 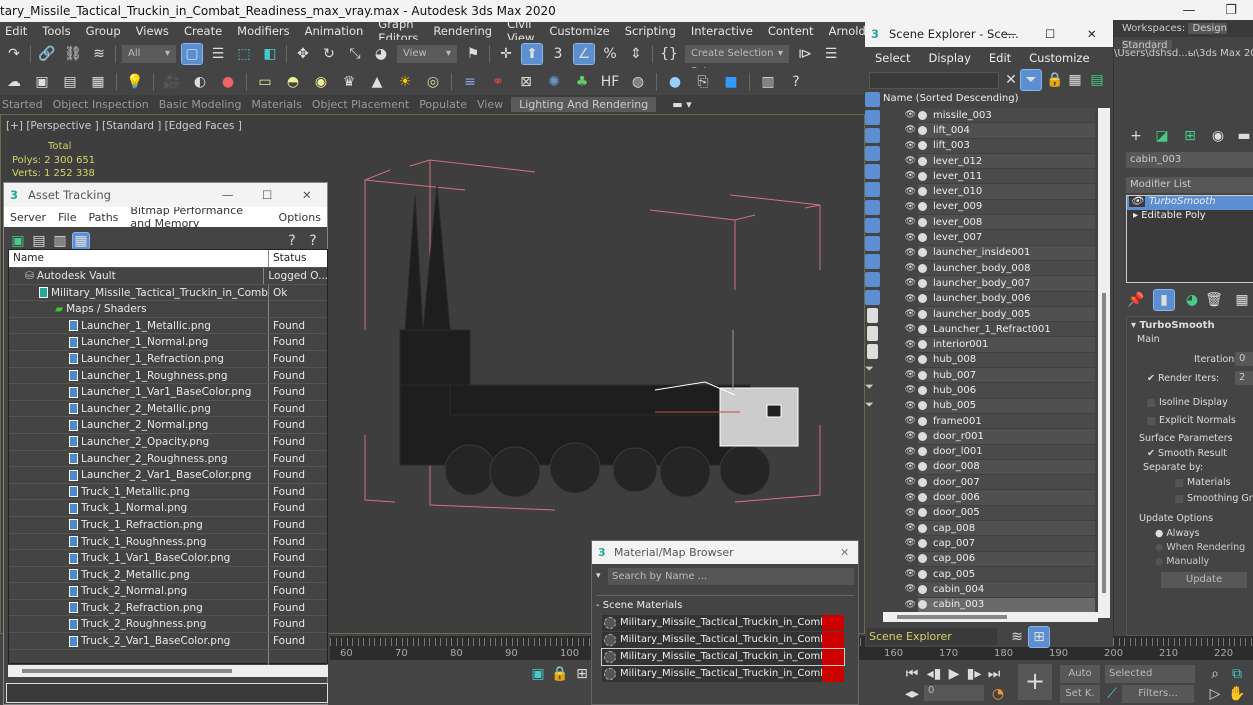 What do you see at coordinates (168, 625) in the screenshot?
I see `table-row: Truck_2_Roughness.png Found` at bounding box center [168, 625].